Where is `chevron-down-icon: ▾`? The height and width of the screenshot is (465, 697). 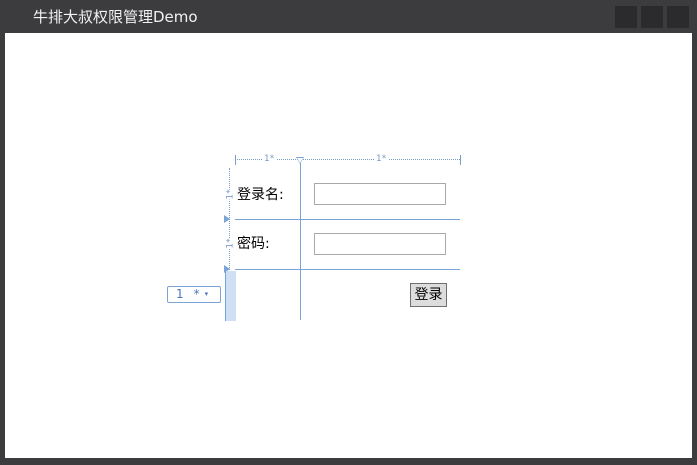 chevron-down-icon: ▾ is located at coordinates (207, 294).